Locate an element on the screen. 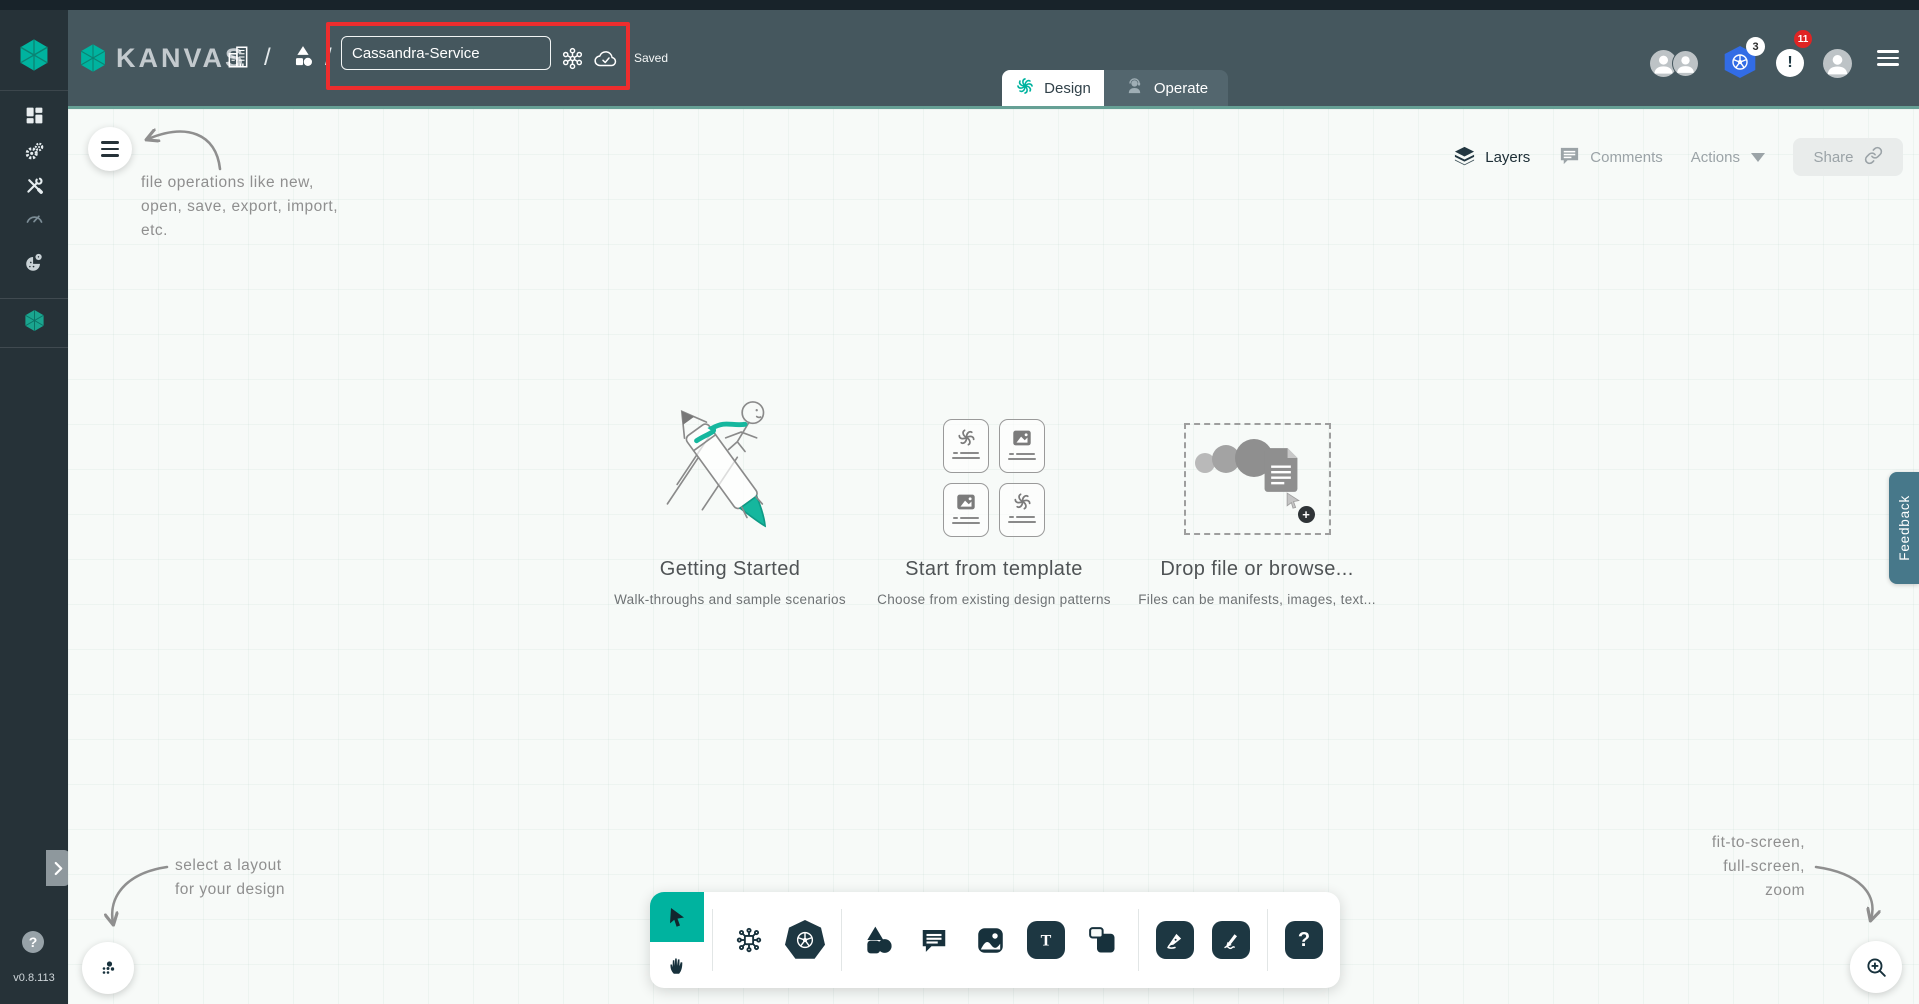 This screenshot has width=1919, height=1004. sidebar-expander-chevron is located at coordinates (58, 868).